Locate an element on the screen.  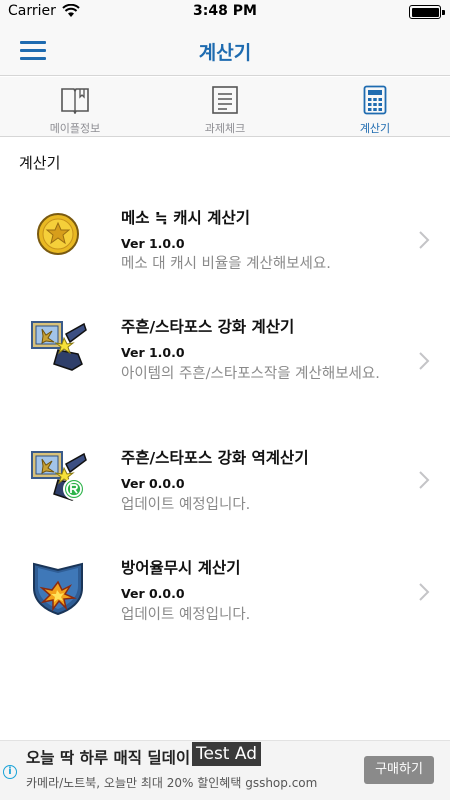
tab-label: 과제체크 is located at coordinates (225, 128).